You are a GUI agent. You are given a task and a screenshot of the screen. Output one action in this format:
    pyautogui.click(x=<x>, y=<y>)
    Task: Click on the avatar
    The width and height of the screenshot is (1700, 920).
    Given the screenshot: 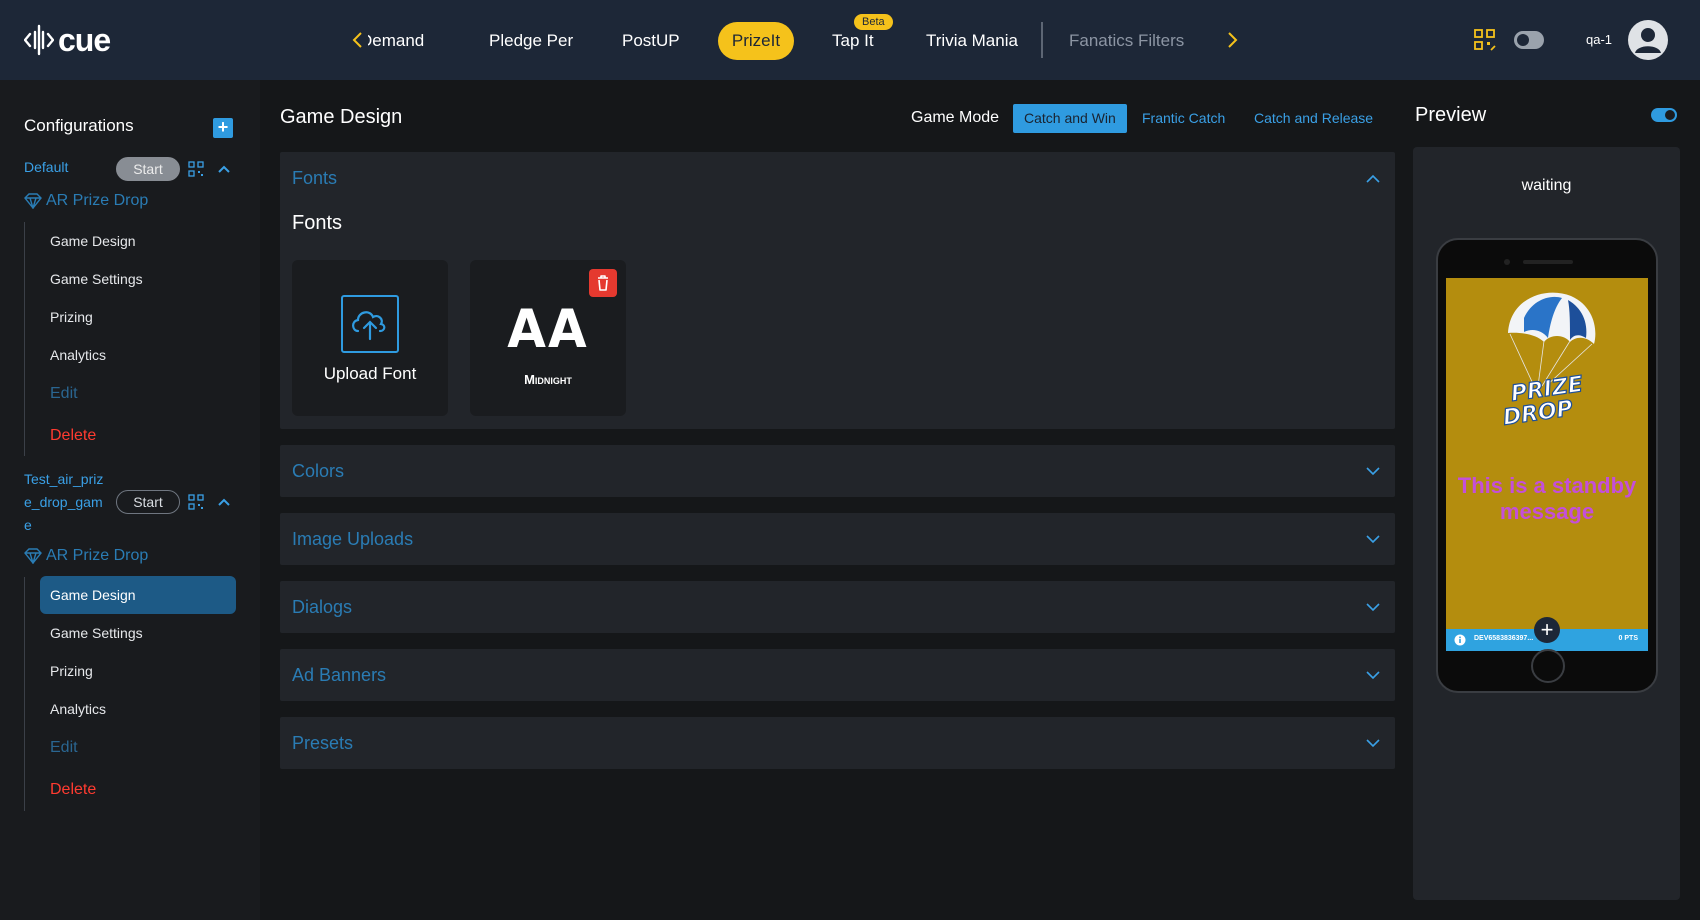 What is the action you would take?
    pyautogui.click(x=1648, y=40)
    